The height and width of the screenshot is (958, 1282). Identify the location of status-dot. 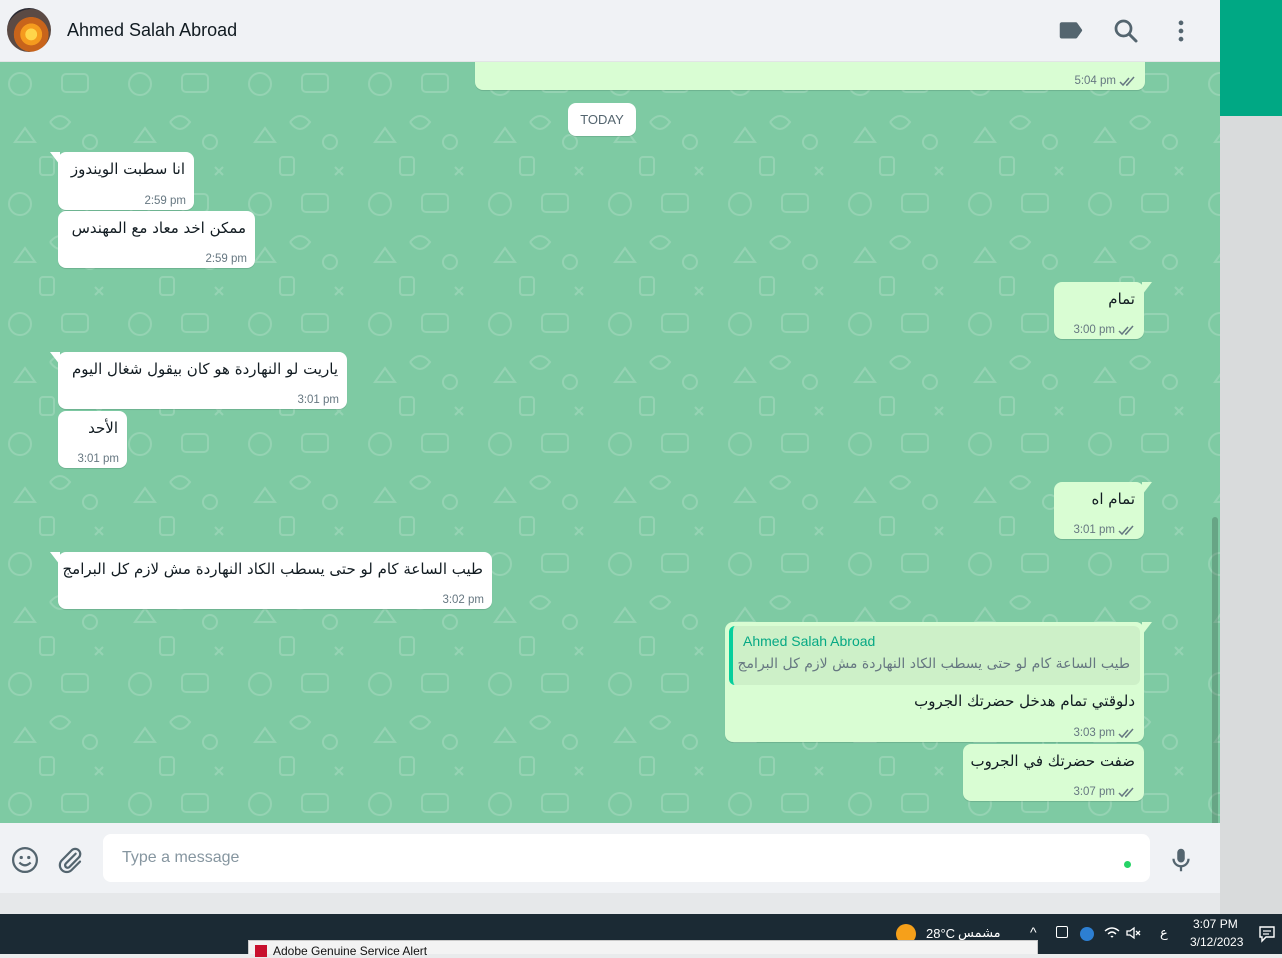
(1127, 864).